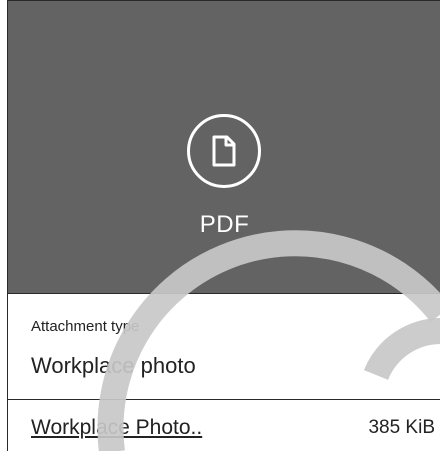 The width and height of the screenshot is (440, 451). Describe the element at coordinates (113, 365) in the screenshot. I see `attachment-type-value: Workplace photo` at that location.